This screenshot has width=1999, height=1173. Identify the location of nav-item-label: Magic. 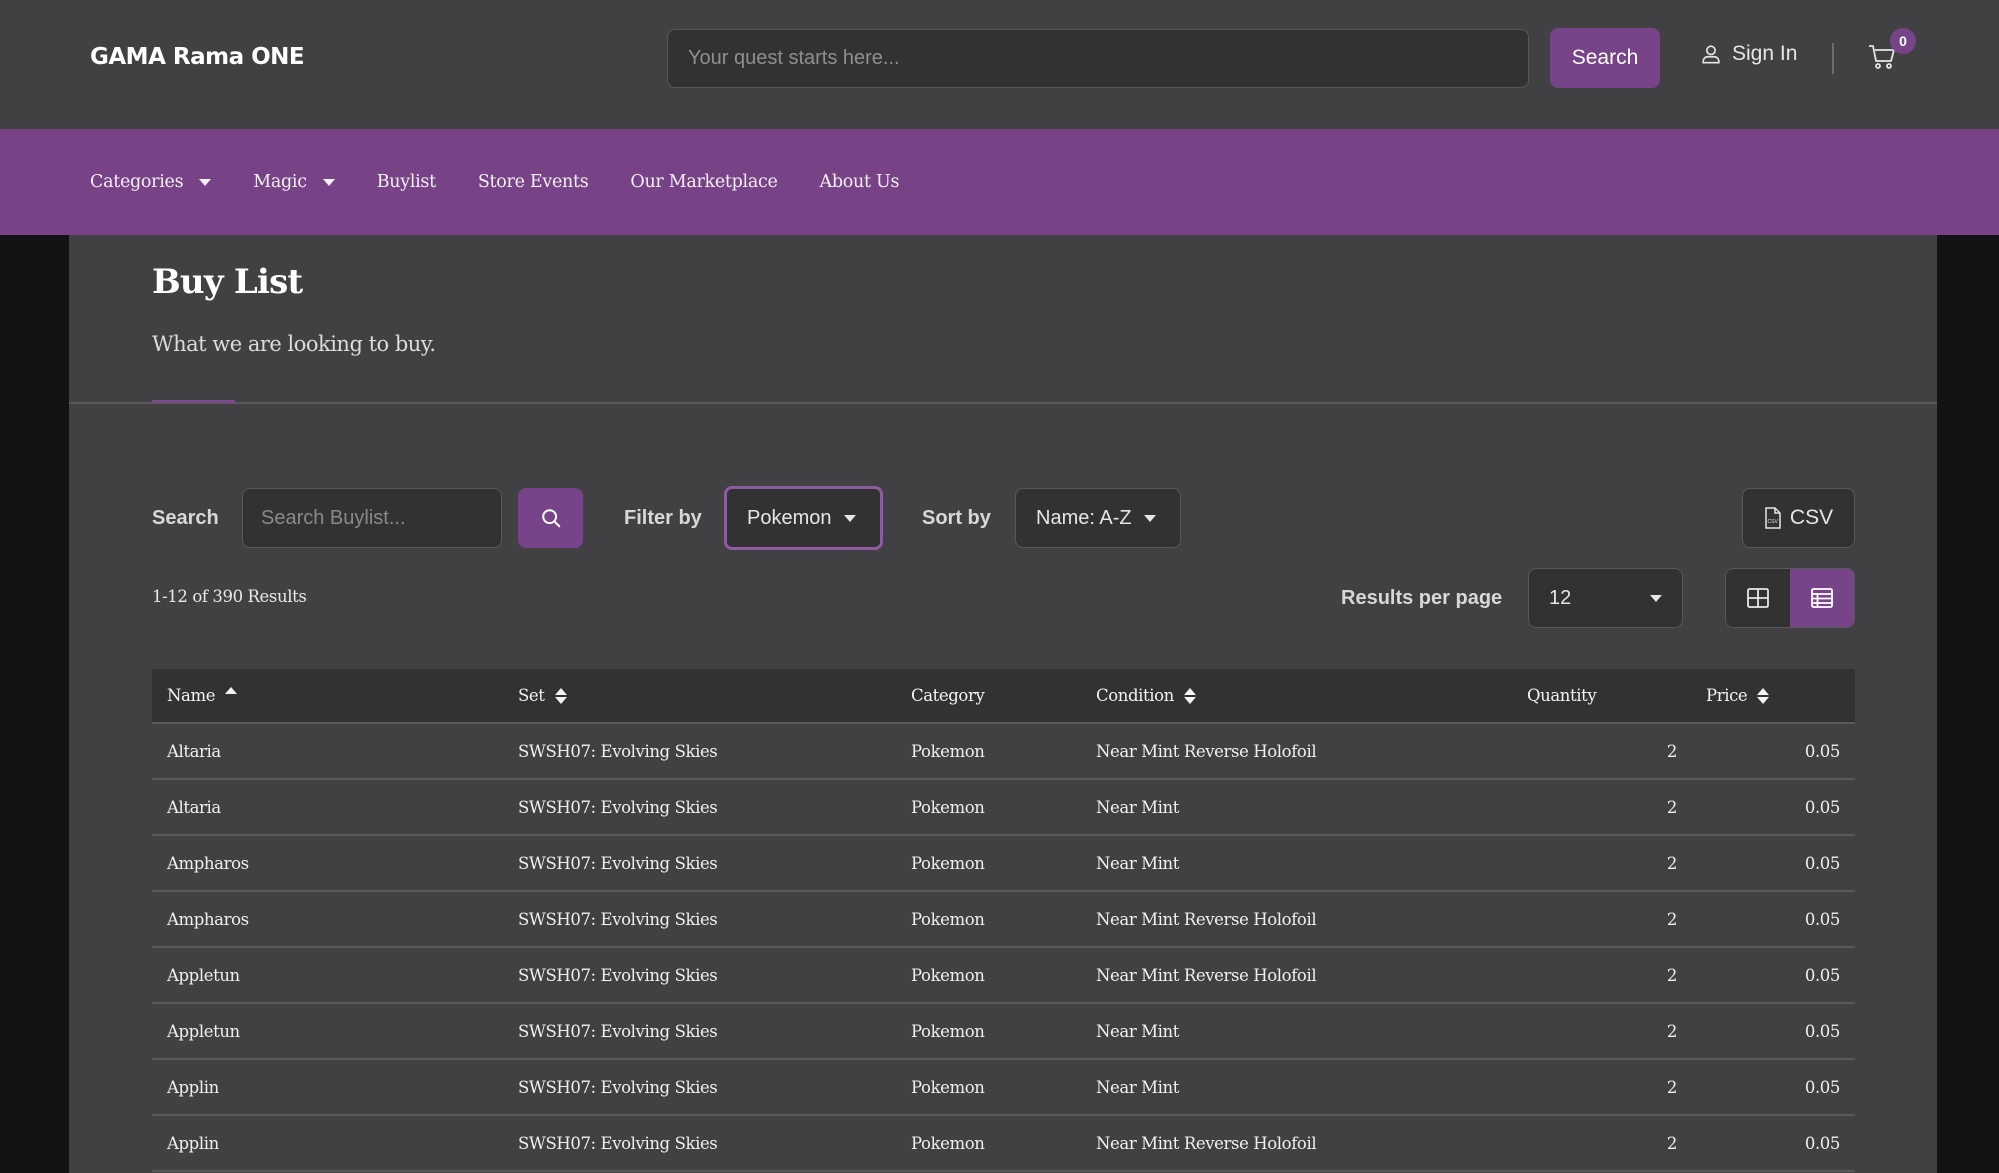
(280, 182).